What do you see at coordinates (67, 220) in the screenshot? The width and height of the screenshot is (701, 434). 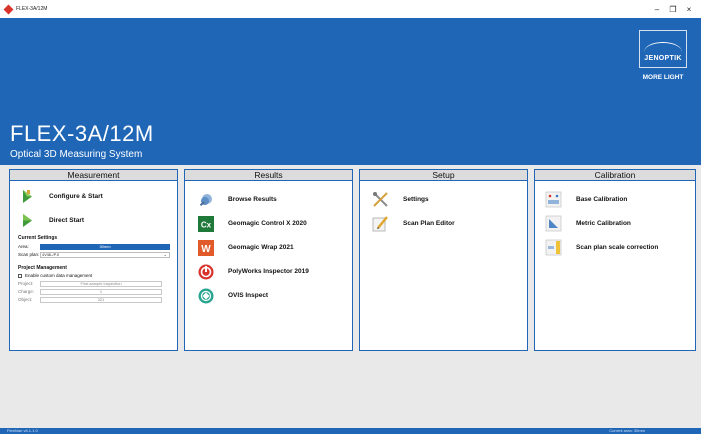 I see `direct-start-label: Direct Start` at bounding box center [67, 220].